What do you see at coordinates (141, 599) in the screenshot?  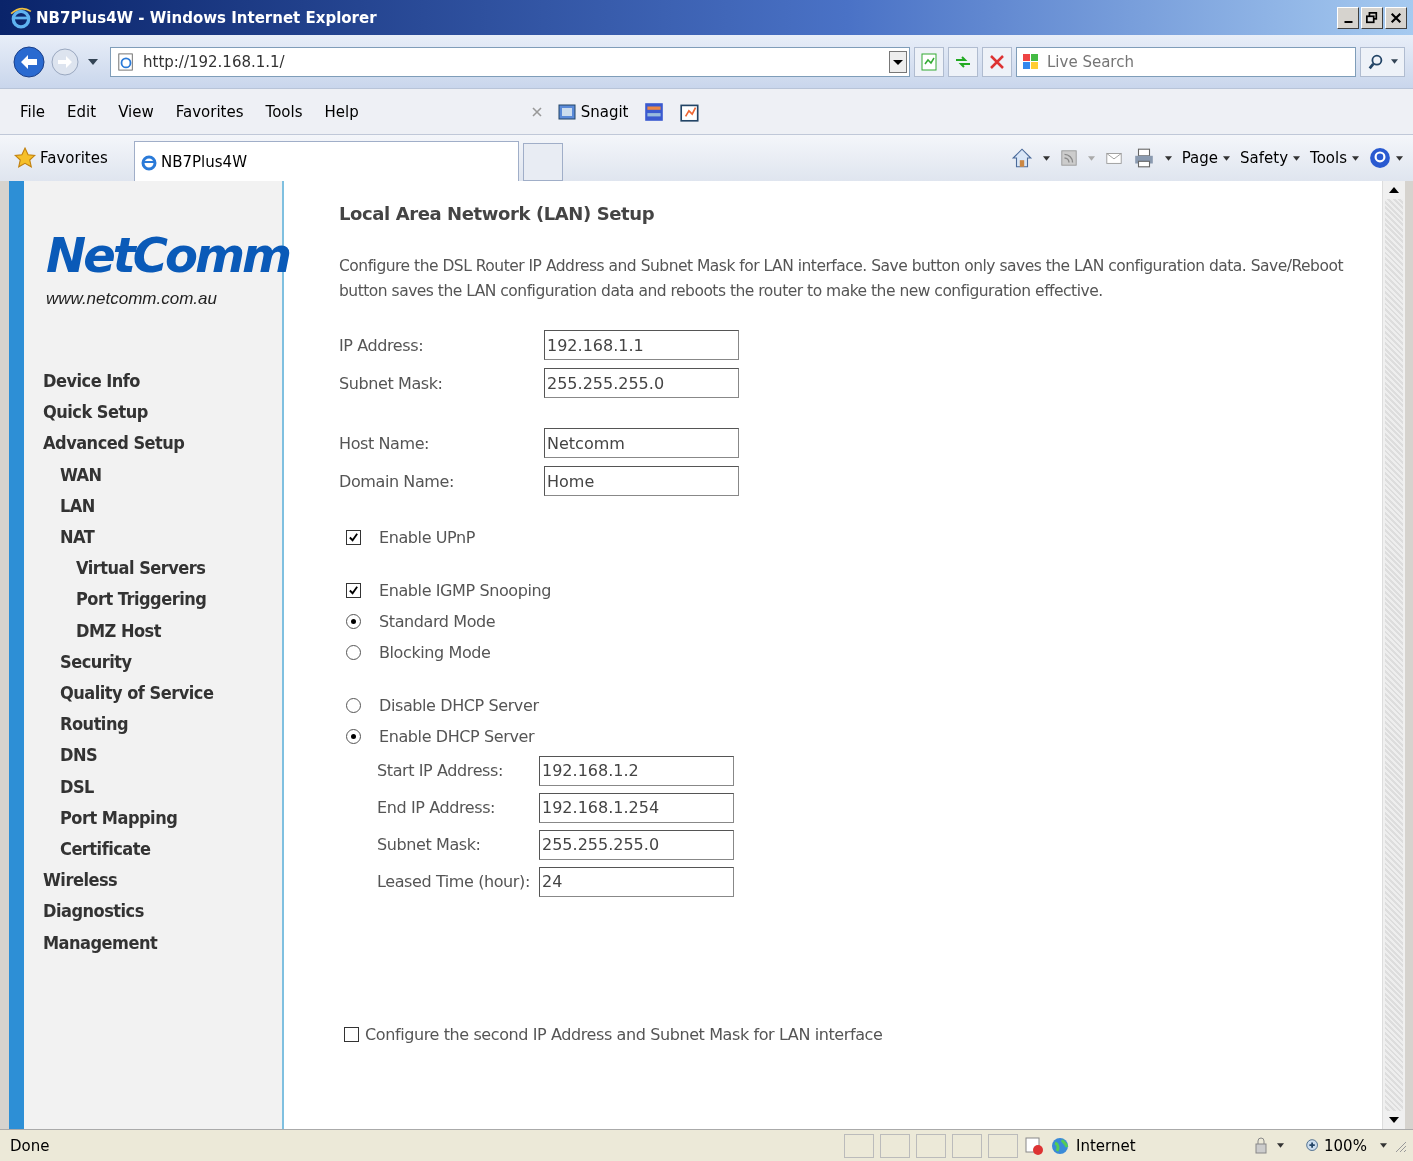 I see `sidebar-link: Port Triggering` at bounding box center [141, 599].